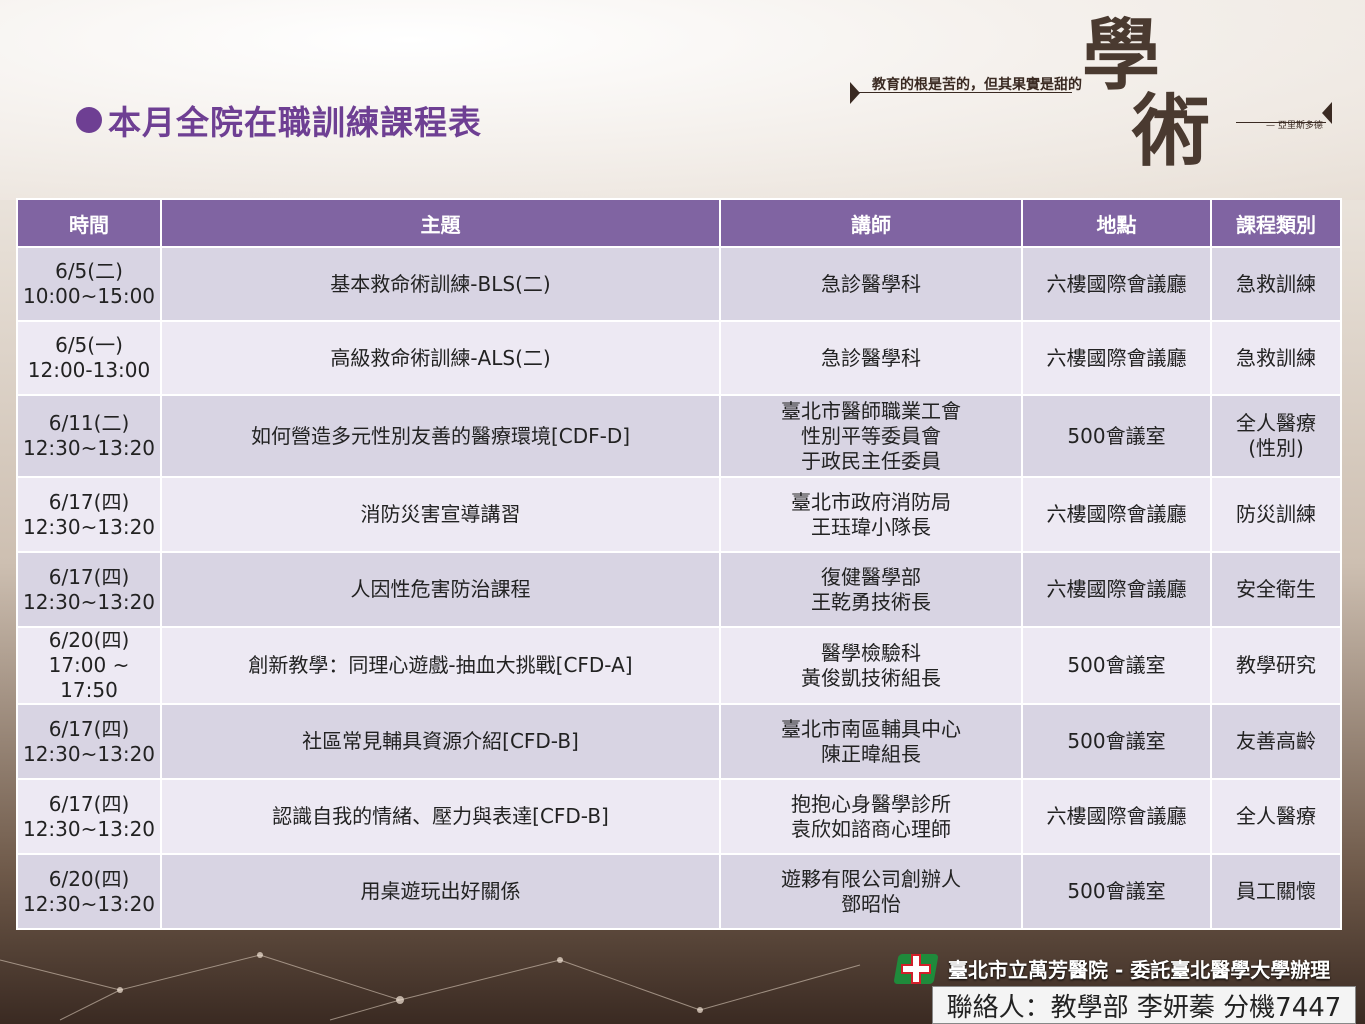 Image resolution: width=1365 pixels, height=1024 pixels. I want to click on lecturer-line: 復健醫學部, so click(871, 576).